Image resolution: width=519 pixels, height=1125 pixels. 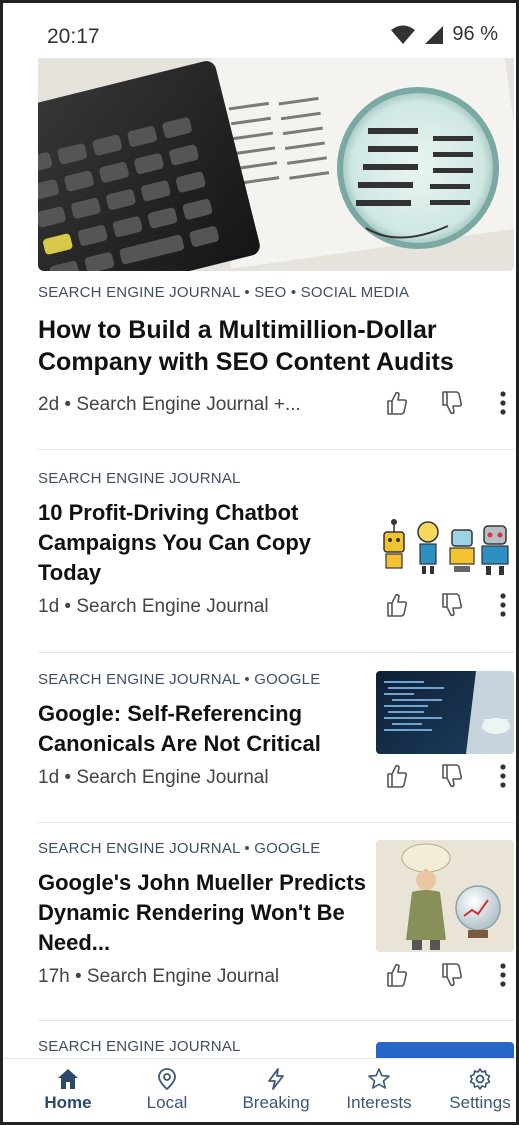 I want to click on nav-settings: Settings, so click(x=474, y=1090).